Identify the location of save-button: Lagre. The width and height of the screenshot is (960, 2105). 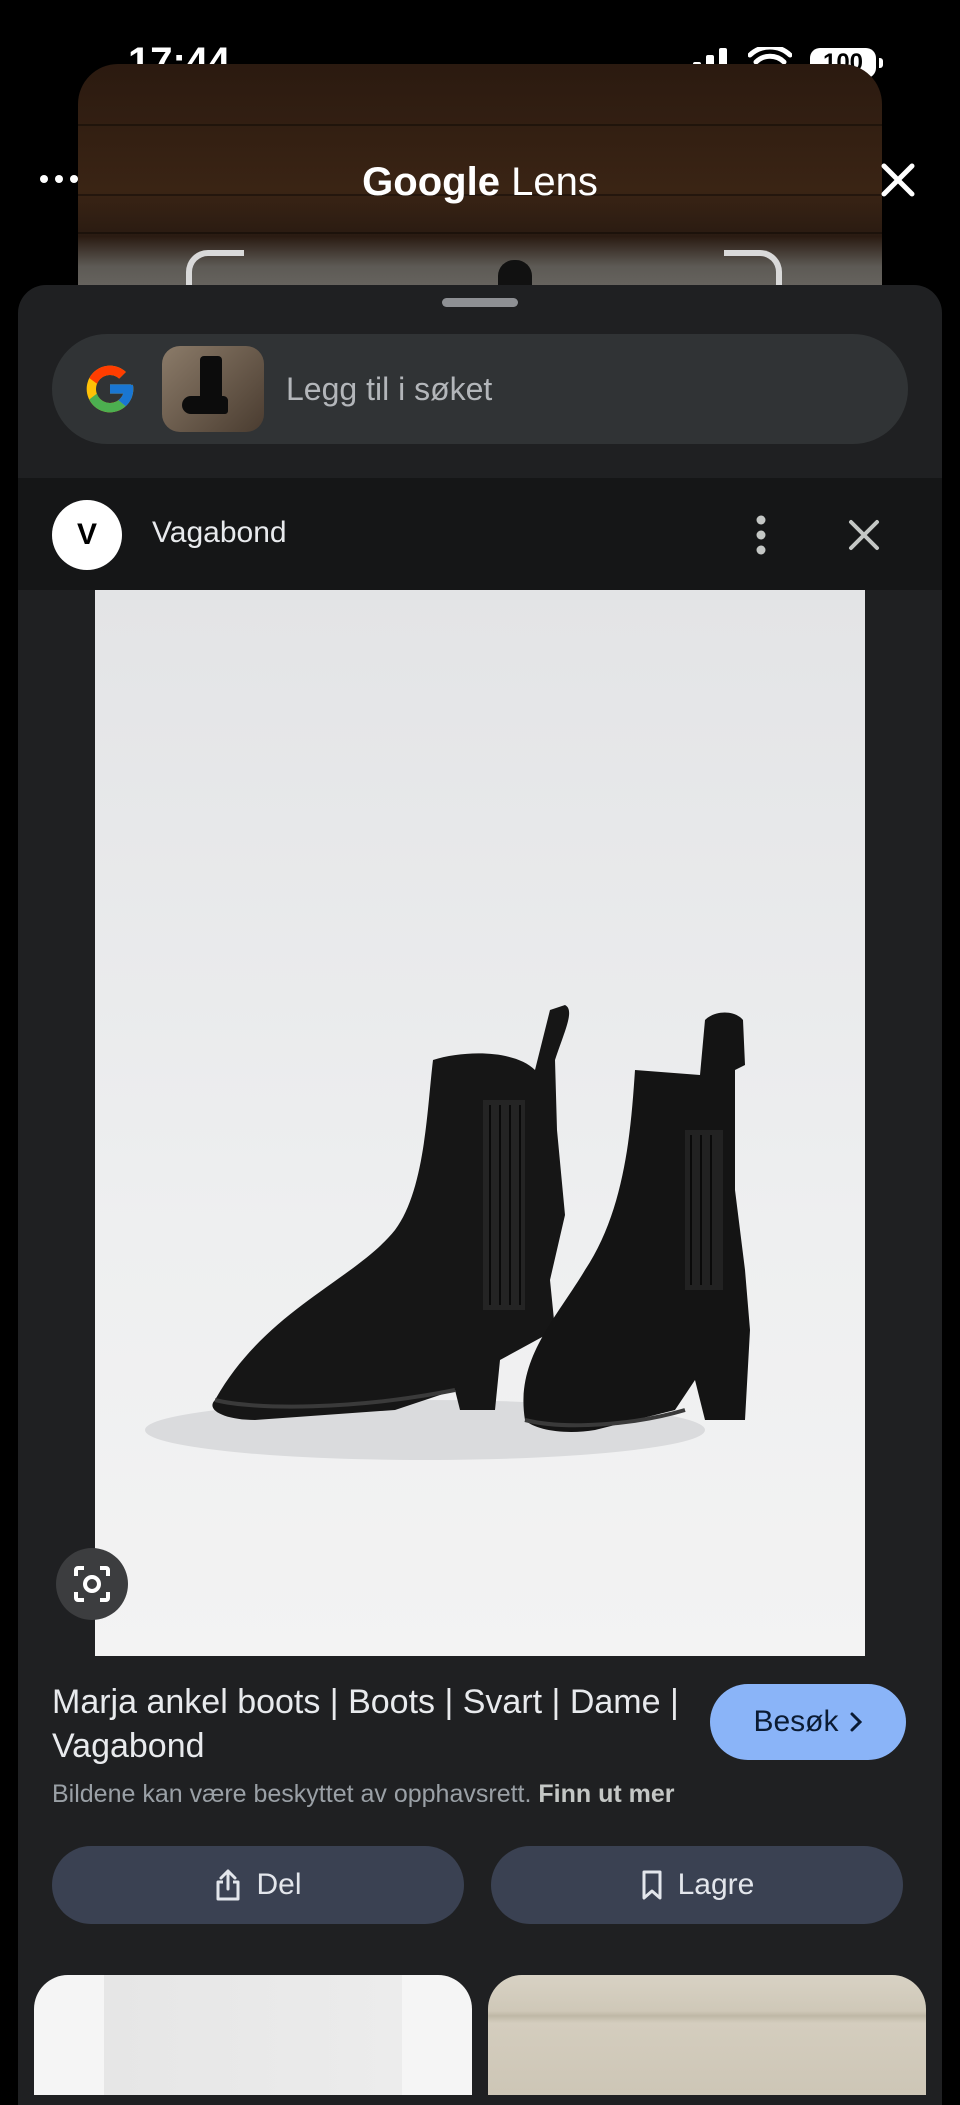
(697, 1885).